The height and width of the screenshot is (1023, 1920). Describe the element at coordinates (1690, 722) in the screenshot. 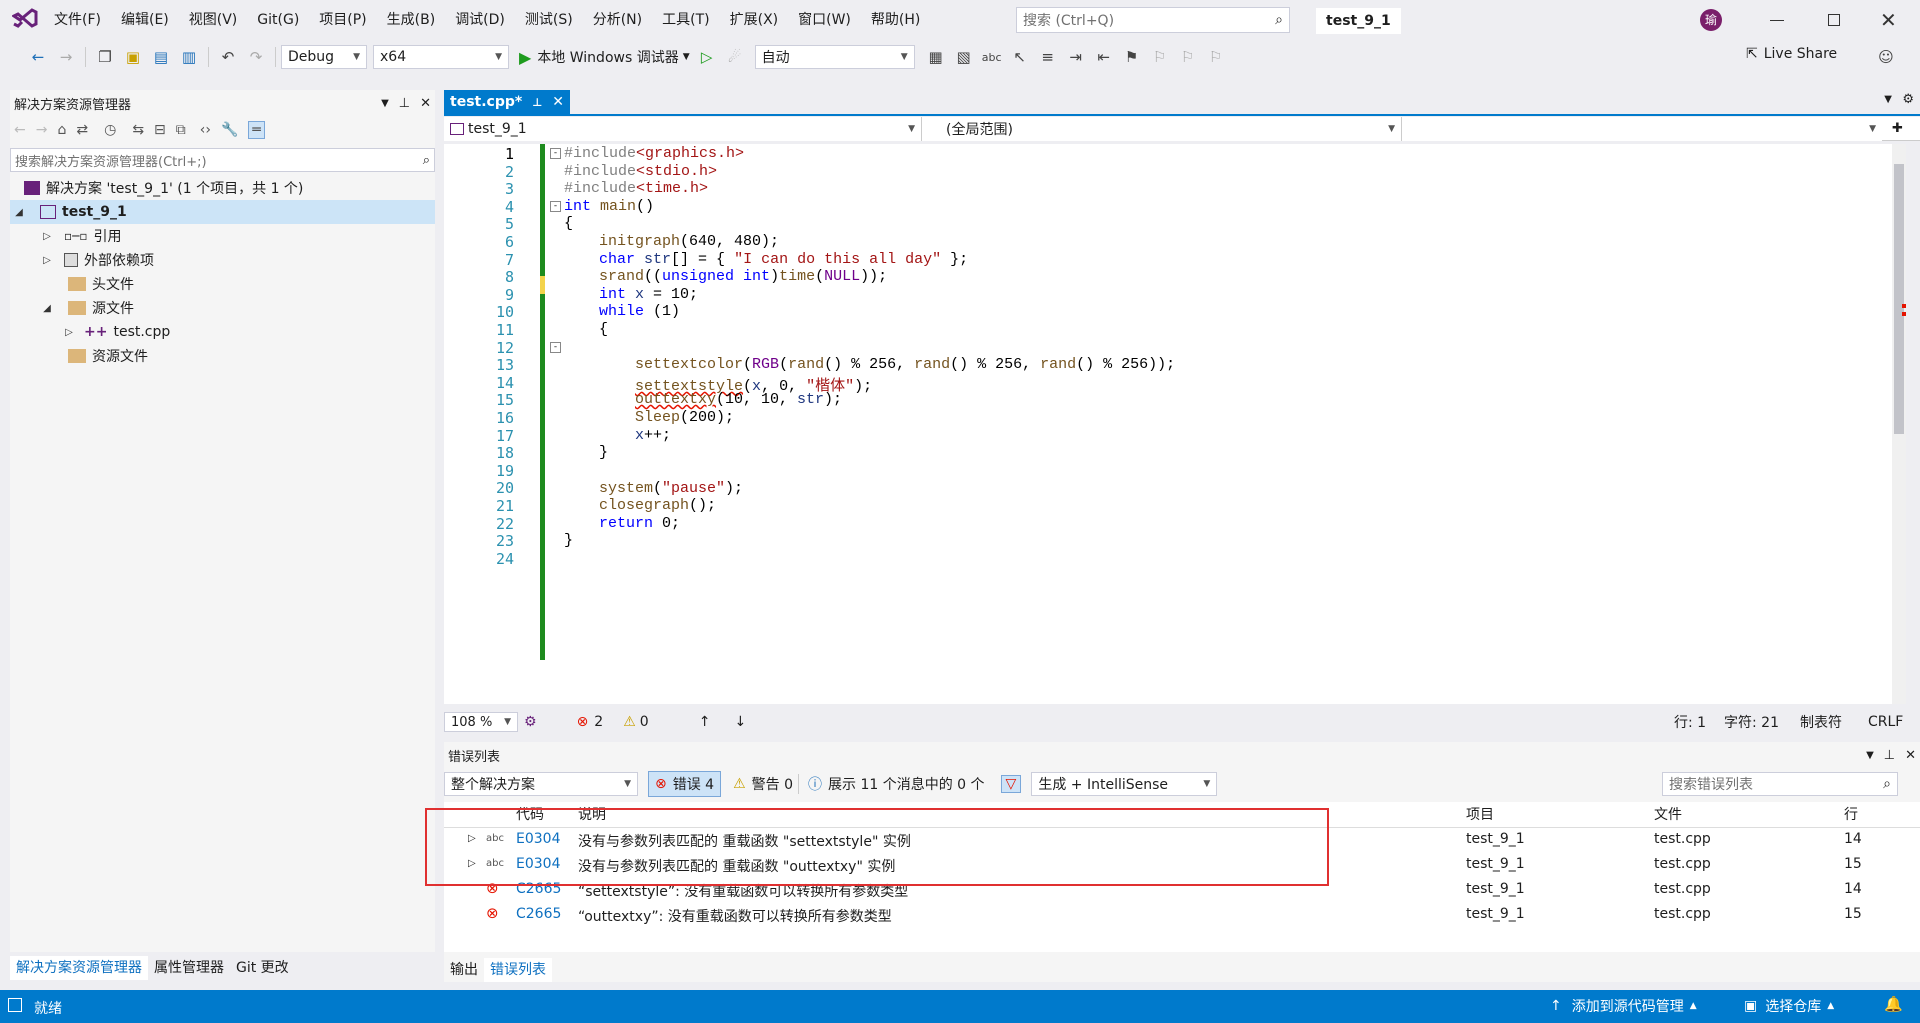

I see `status-line: 行: 1` at that location.